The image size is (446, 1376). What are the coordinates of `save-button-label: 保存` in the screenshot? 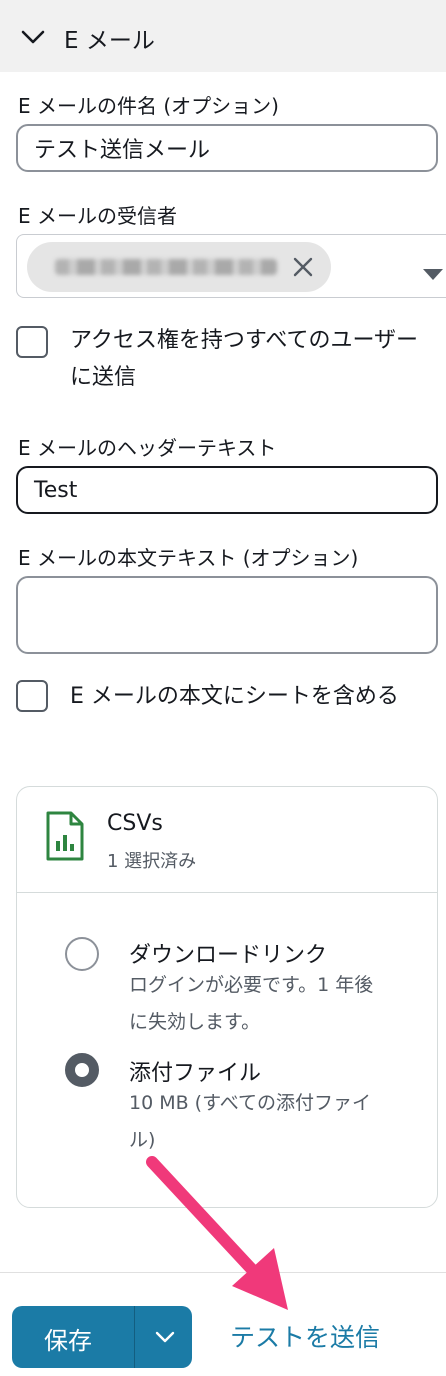 It's located at (68, 1341).